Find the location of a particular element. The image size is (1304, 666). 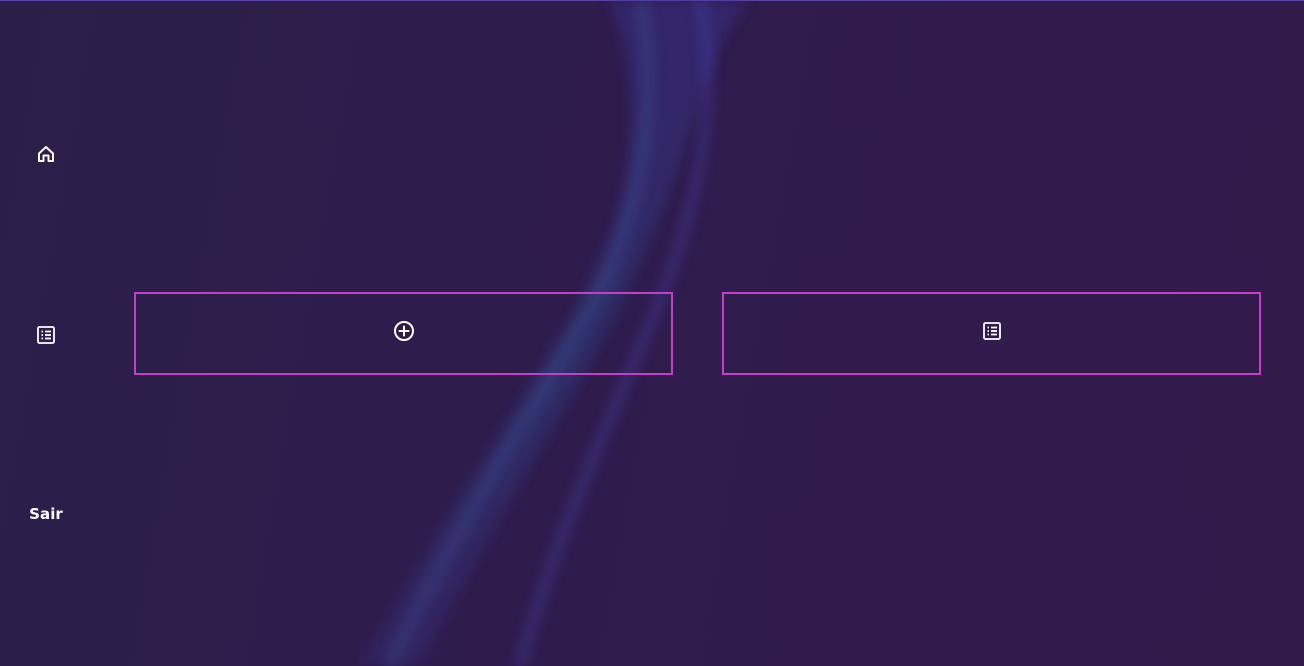

sidebar-item-list is located at coordinates (46, 335).